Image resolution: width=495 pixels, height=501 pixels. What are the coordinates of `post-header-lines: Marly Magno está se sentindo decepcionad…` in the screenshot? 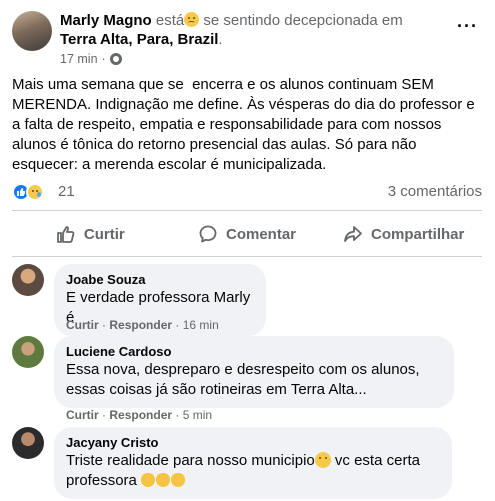 It's located at (254, 38).